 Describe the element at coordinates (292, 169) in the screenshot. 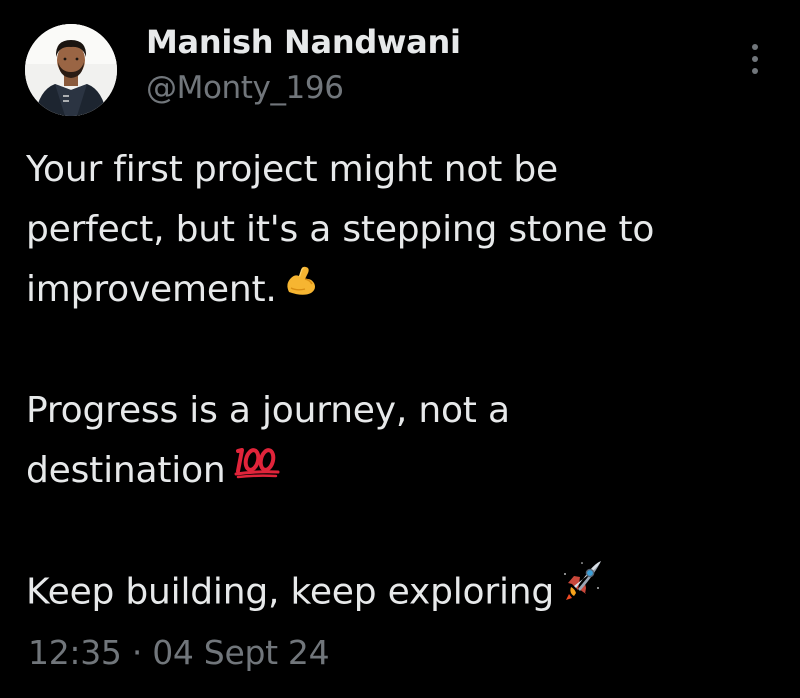

I see `text-line: Your first project might not be` at that location.